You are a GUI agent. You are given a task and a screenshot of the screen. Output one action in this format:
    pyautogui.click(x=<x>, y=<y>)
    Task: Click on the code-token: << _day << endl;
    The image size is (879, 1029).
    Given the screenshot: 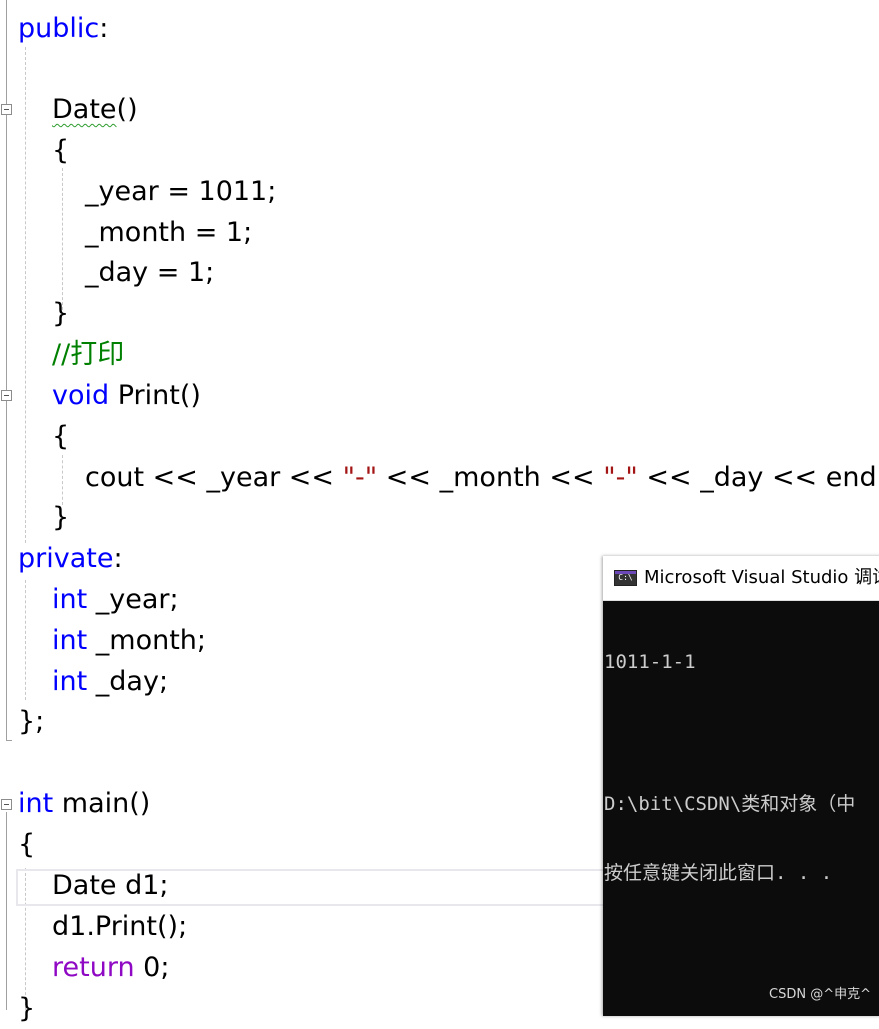 What is the action you would take?
    pyautogui.click(x=758, y=477)
    